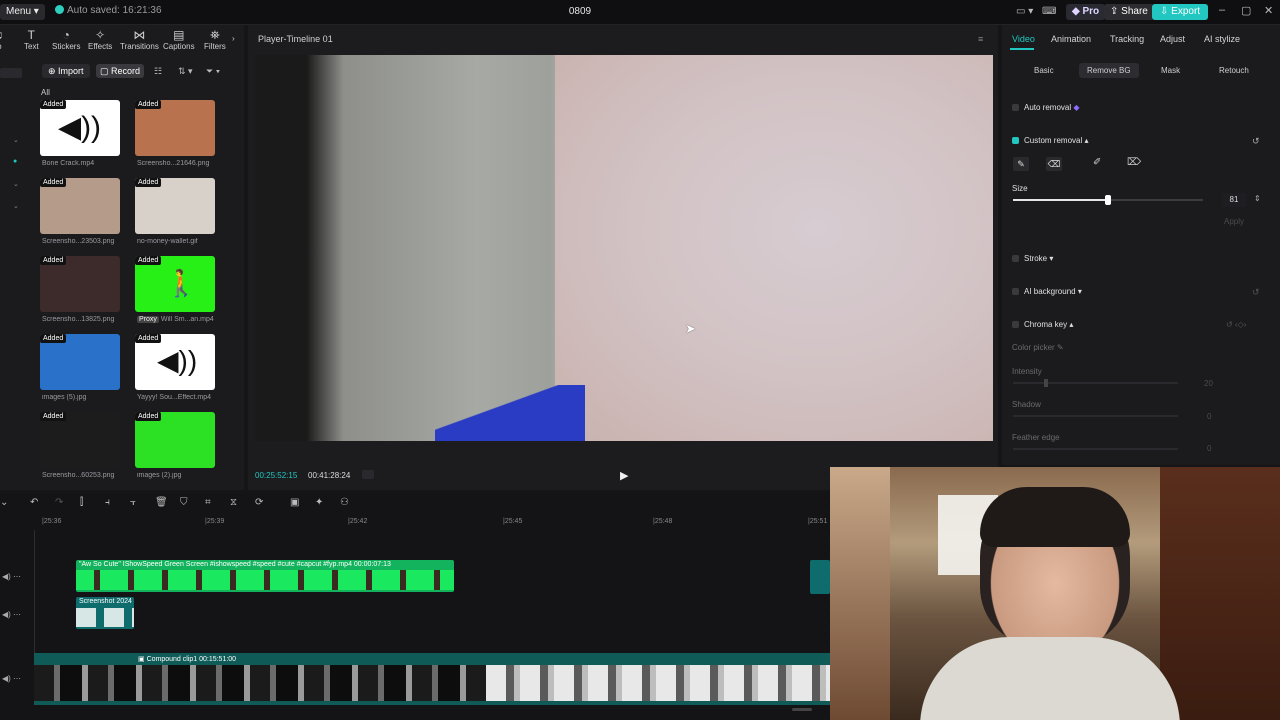  Describe the element at coordinates (1046, 383) in the screenshot. I see `intensity-handle` at that location.